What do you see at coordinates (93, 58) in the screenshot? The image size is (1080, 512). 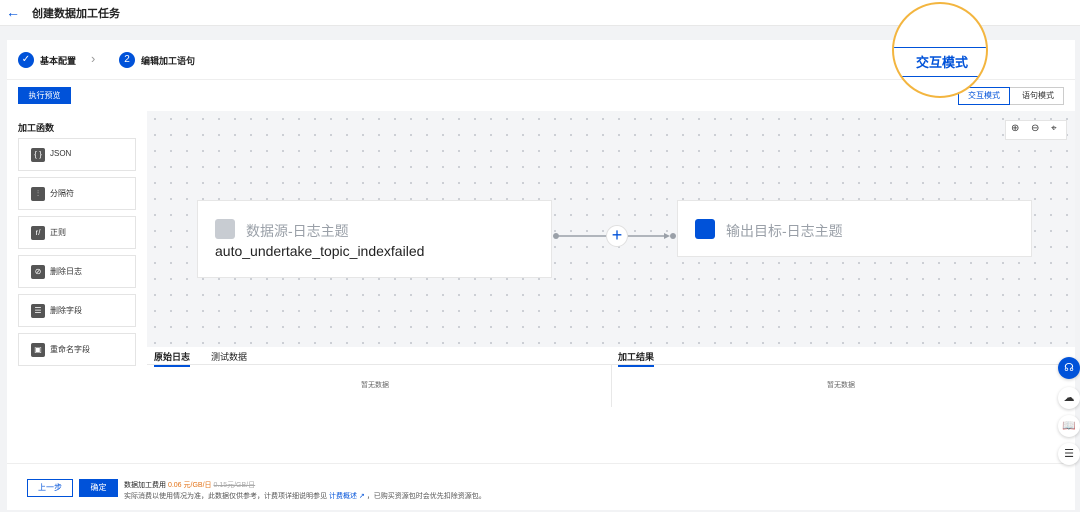 I see `chevron-right-icon: ›` at bounding box center [93, 58].